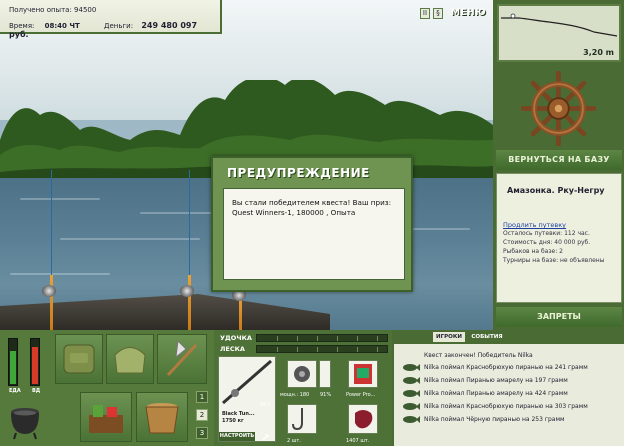  Describe the element at coordinates (13, 367) in the screenshot. I see `food-gauge-fill` at that location.